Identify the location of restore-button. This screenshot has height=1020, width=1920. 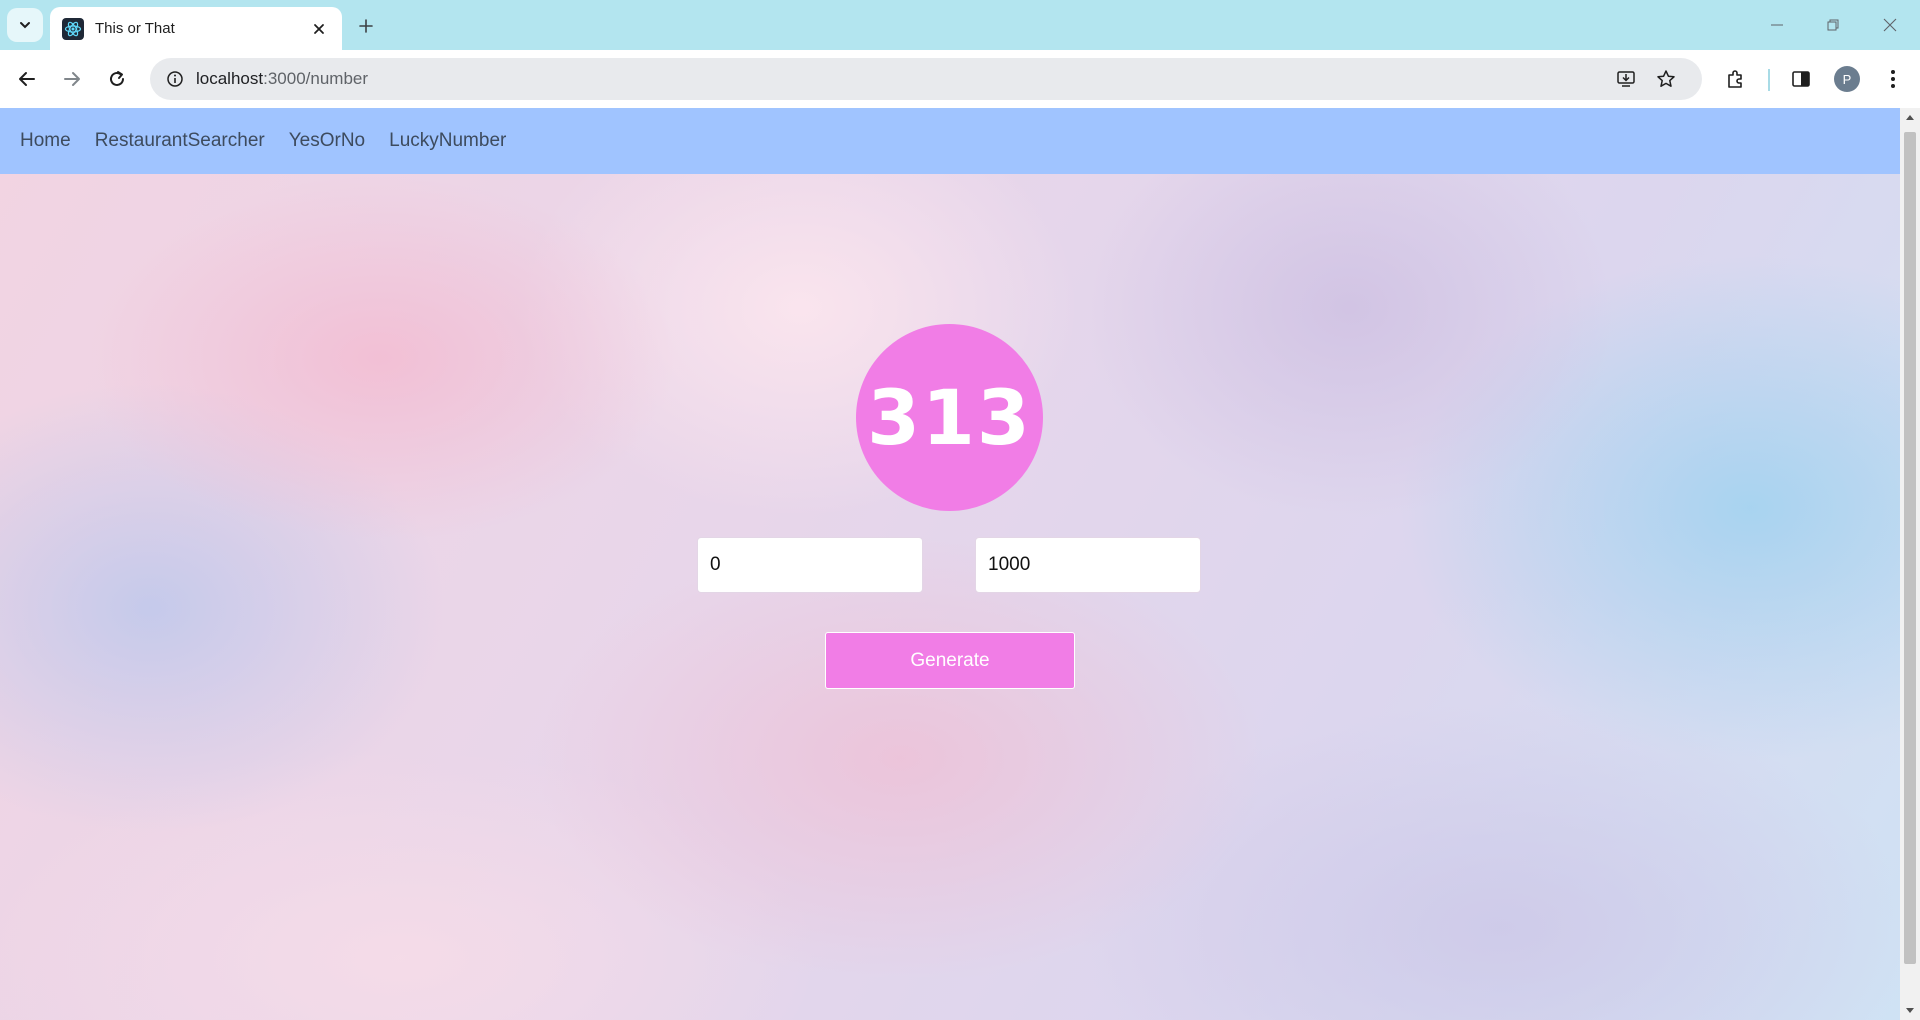
(1833, 25).